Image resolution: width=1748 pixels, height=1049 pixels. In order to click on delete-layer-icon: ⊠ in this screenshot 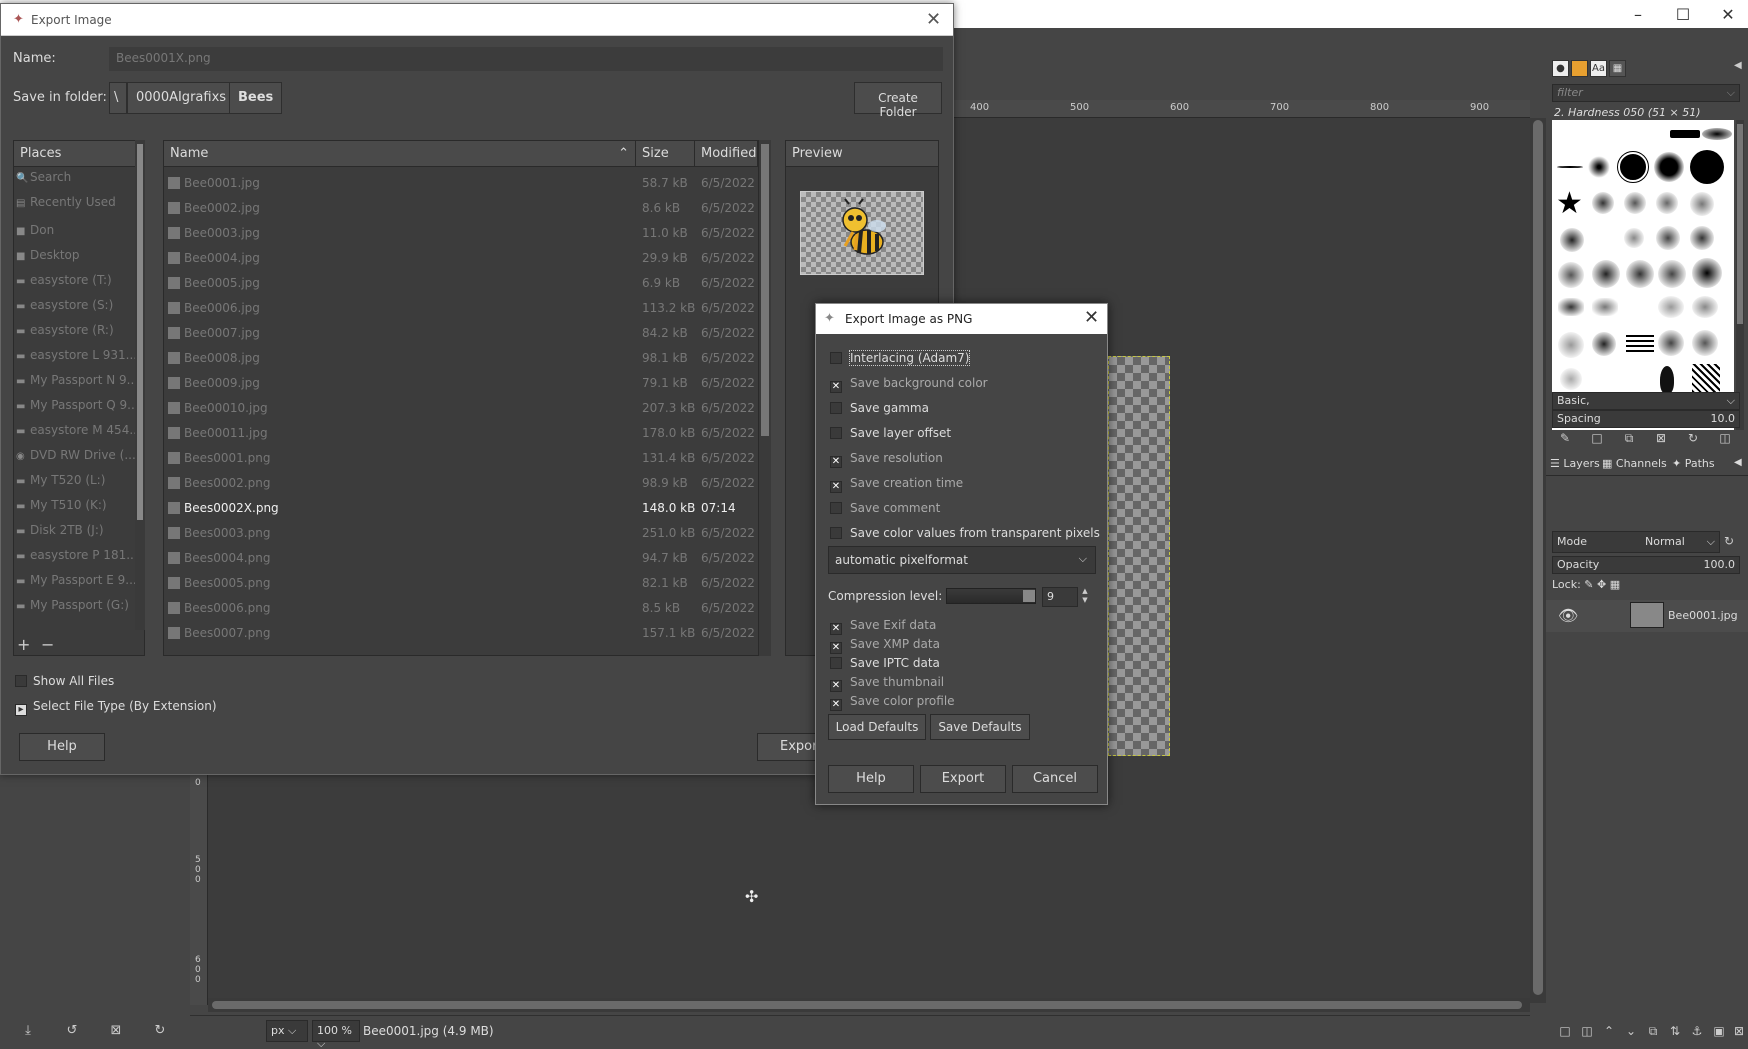, I will do `click(1739, 1033)`.